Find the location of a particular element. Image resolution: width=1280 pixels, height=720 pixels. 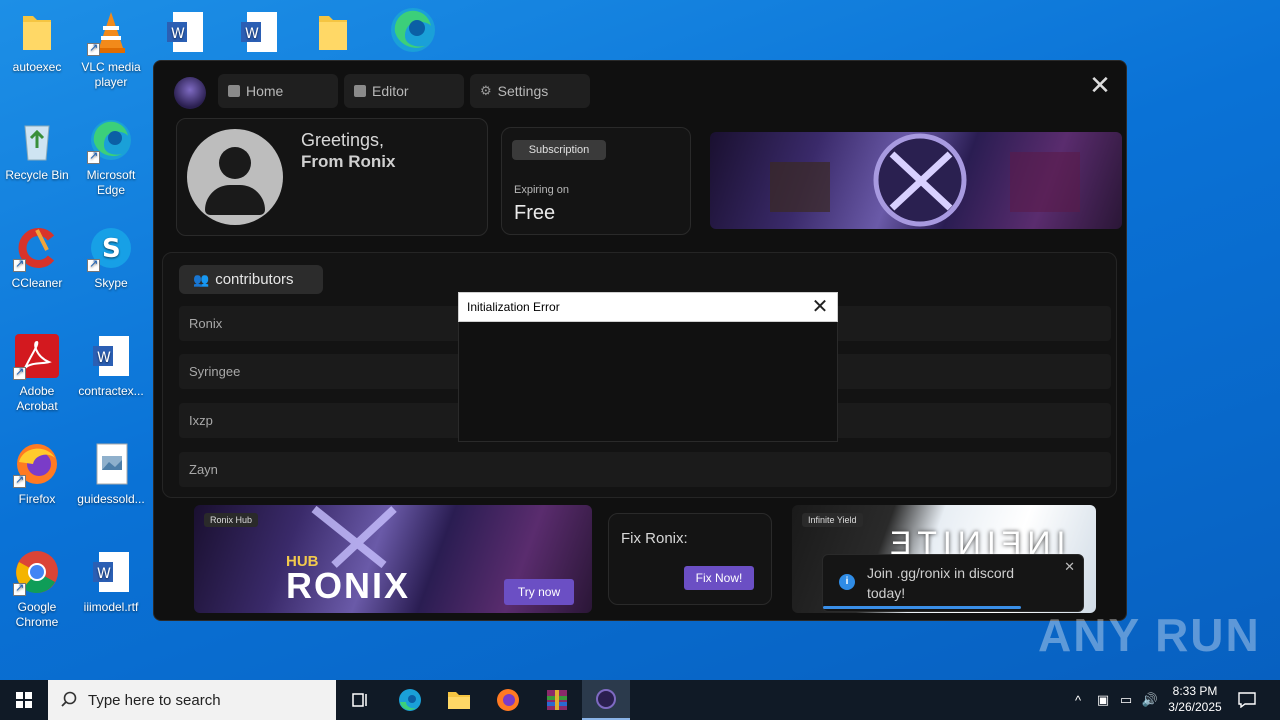

fix-title: Fix Ronix: is located at coordinates (654, 538).